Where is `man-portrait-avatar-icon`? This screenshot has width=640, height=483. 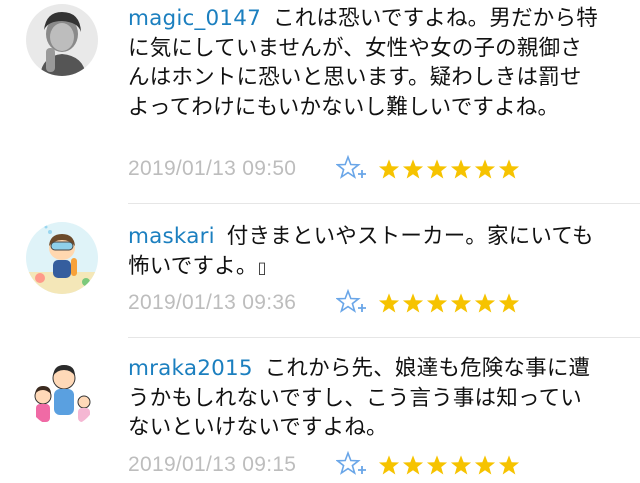 man-portrait-avatar-icon is located at coordinates (62, 40).